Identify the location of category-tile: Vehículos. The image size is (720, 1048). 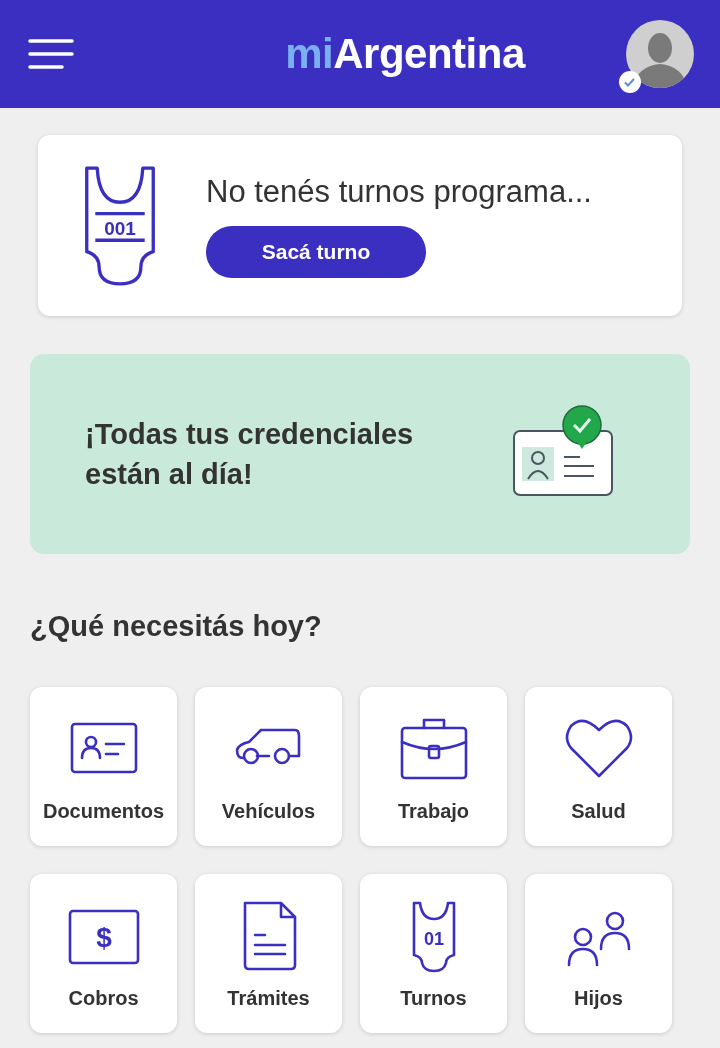
(268, 766).